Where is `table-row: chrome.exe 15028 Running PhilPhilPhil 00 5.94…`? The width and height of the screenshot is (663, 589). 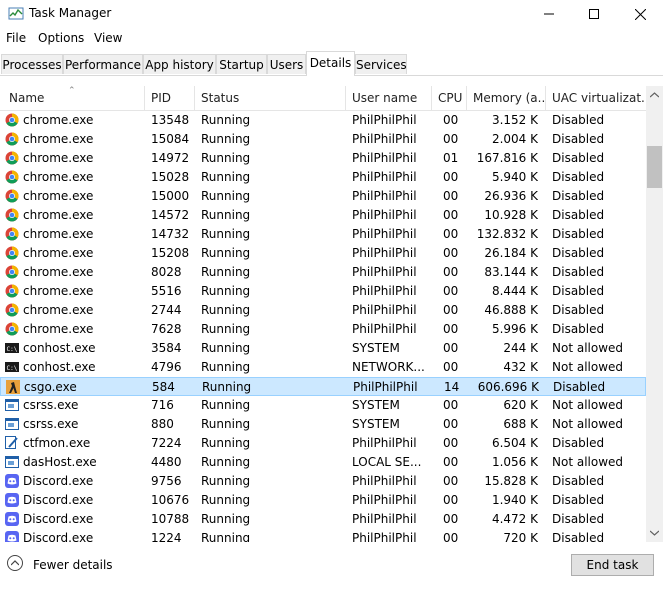
table-row: chrome.exe 15028 Running PhilPhilPhil 00 5.94… is located at coordinates (323, 177).